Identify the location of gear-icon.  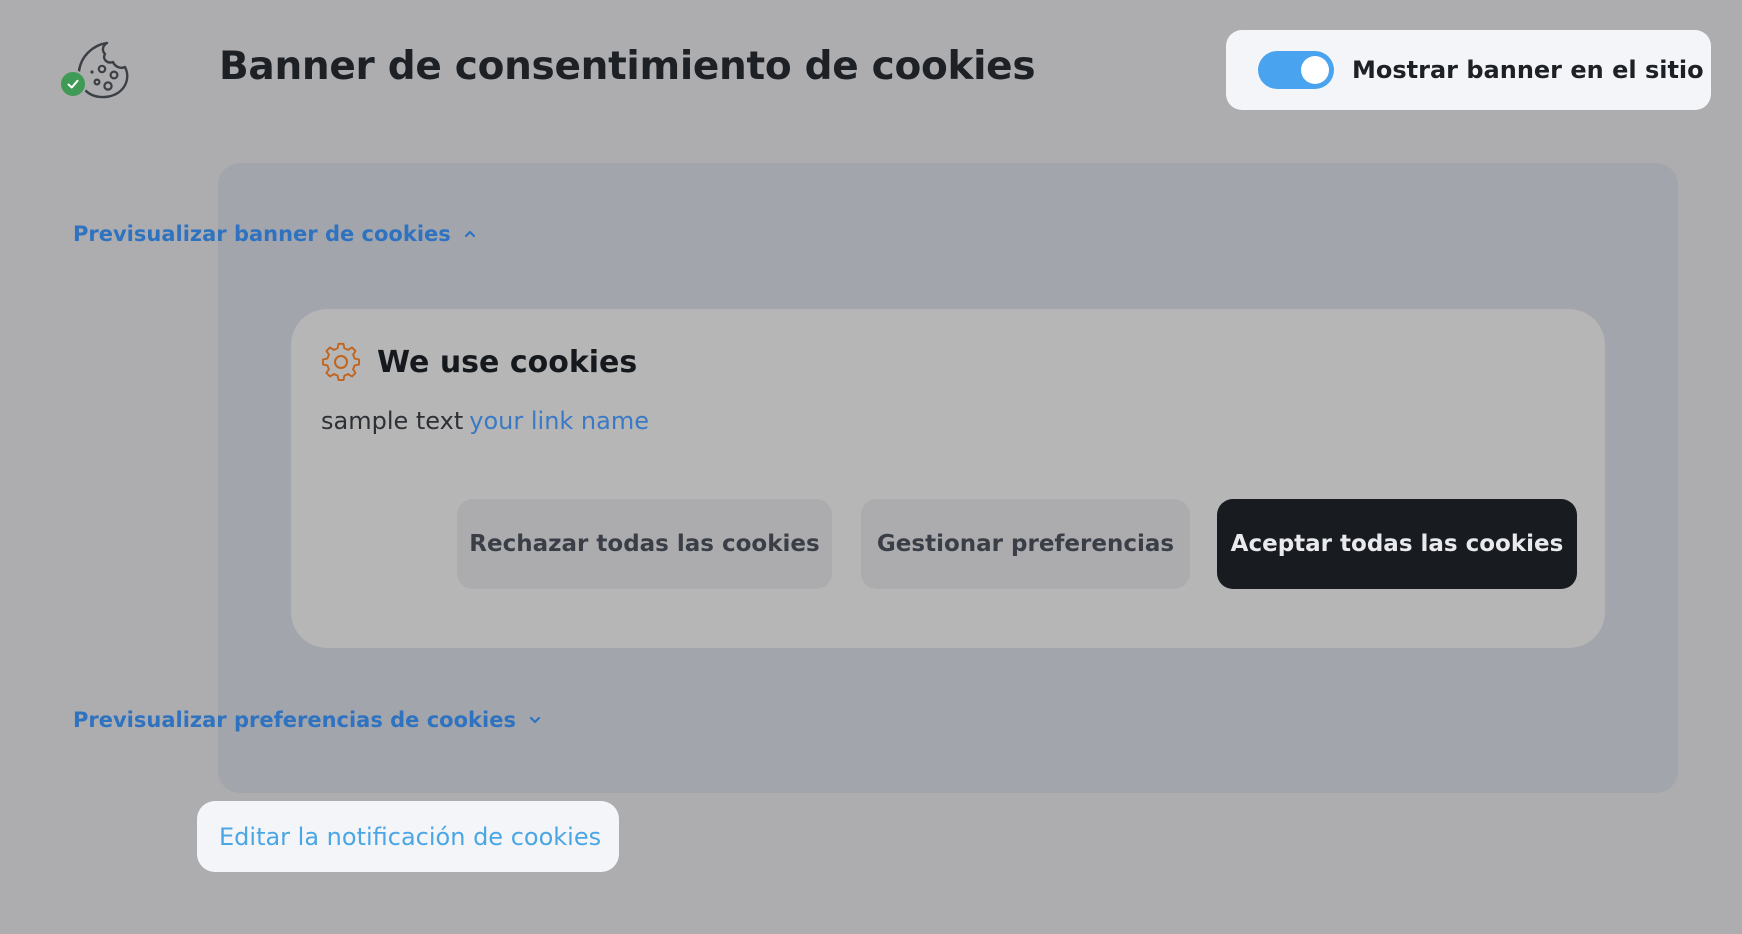
(341, 362).